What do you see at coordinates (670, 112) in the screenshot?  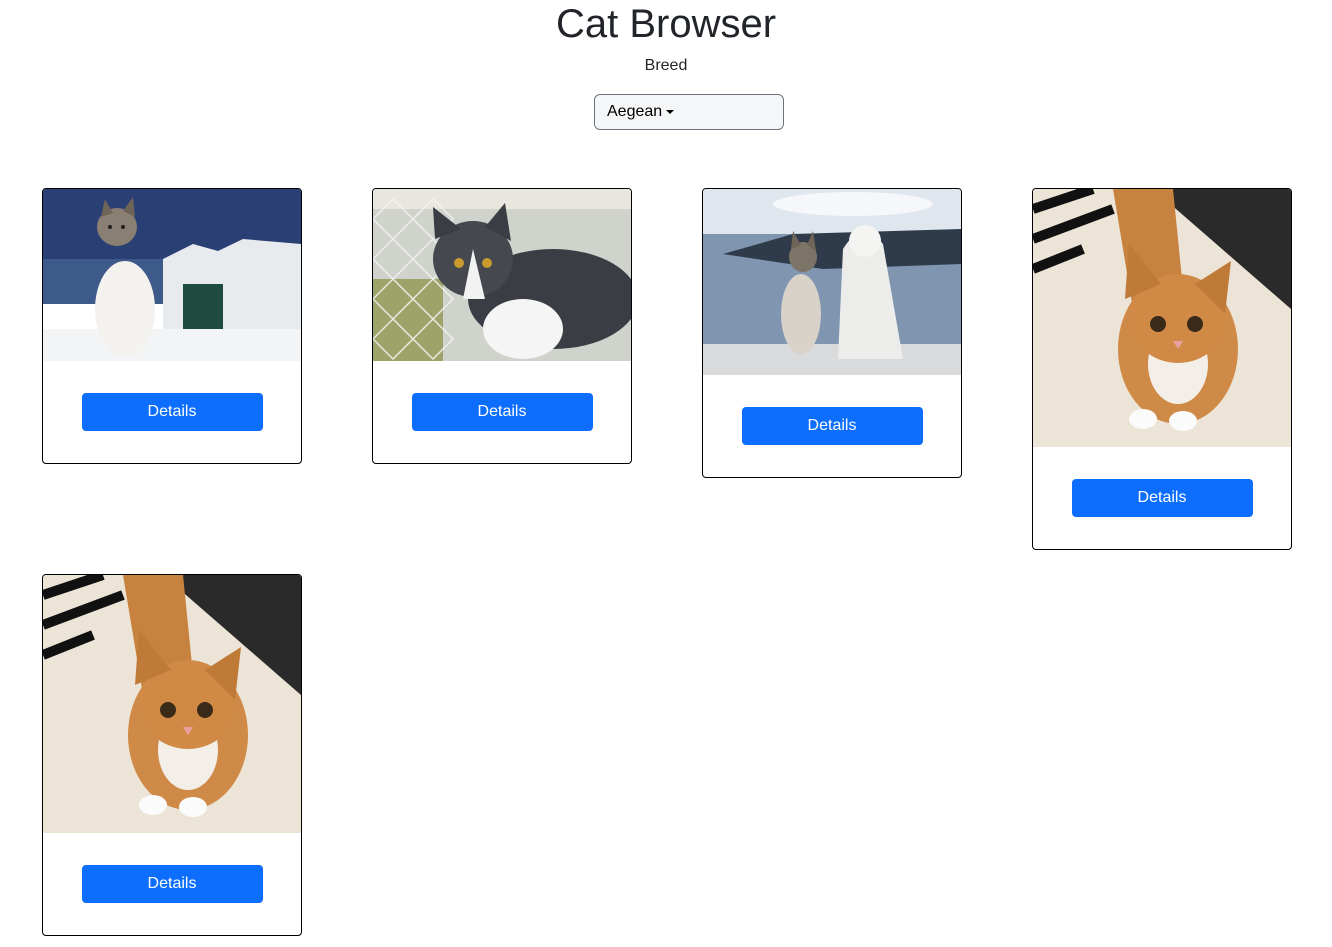 I see `caret-down-icon` at bounding box center [670, 112].